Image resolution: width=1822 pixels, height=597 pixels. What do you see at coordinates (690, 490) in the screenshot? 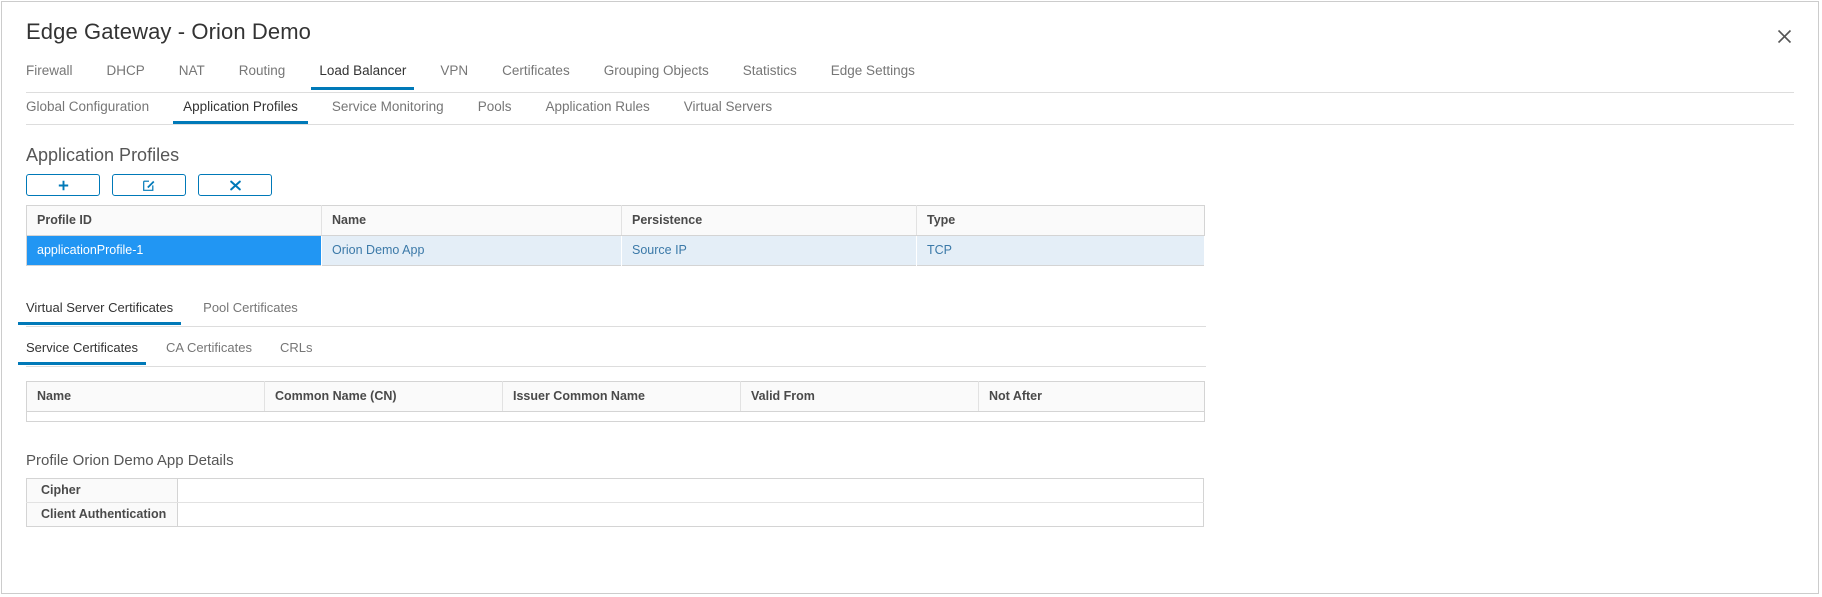
I see `details-value-cipher` at bounding box center [690, 490].